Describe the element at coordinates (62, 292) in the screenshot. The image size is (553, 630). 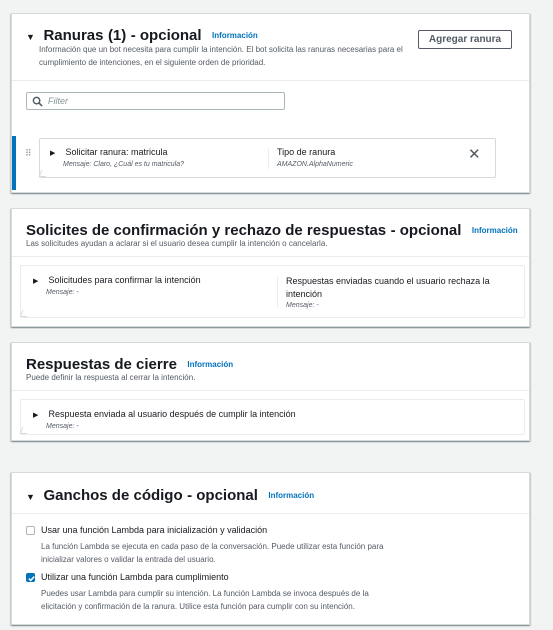
I see `confirm-intent-message: Mensaje: -` at that location.